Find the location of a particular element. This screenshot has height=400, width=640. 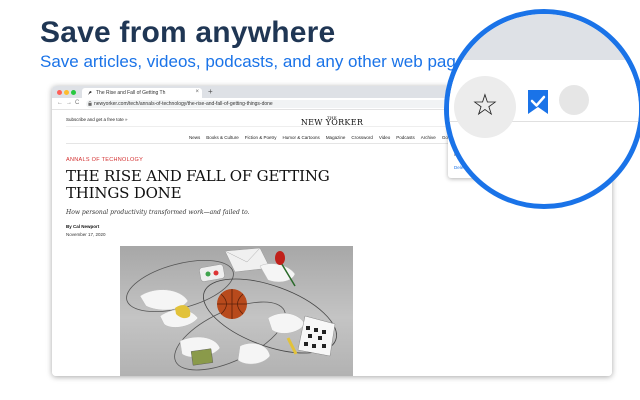

nav-item-crossword: Crossword is located at coordinates (362, 137).